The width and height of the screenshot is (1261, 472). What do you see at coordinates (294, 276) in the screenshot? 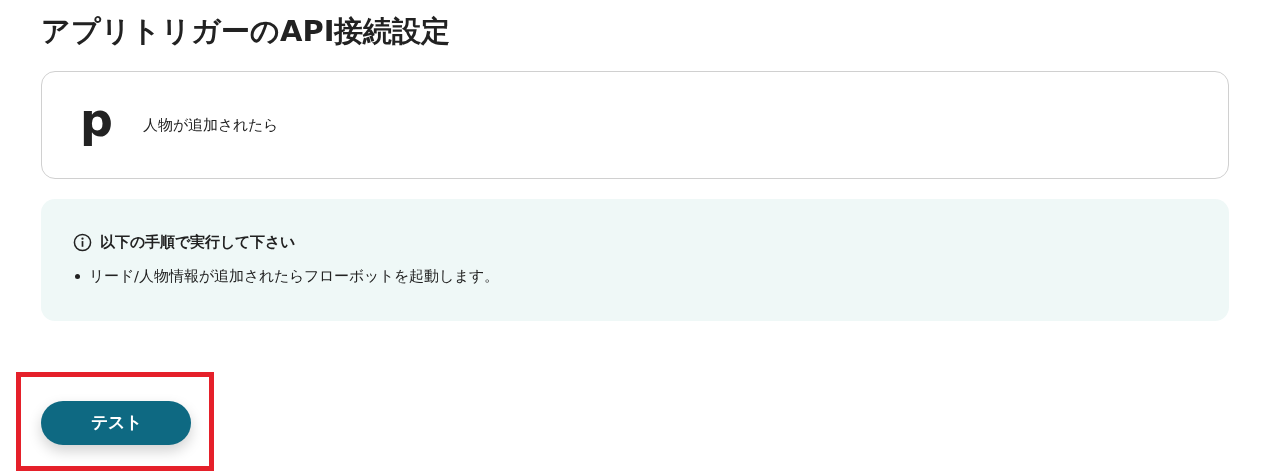
I see `info-item: リード/人物情報が追加されたらフローボットを起動します。` at bounding box center [294, 276].